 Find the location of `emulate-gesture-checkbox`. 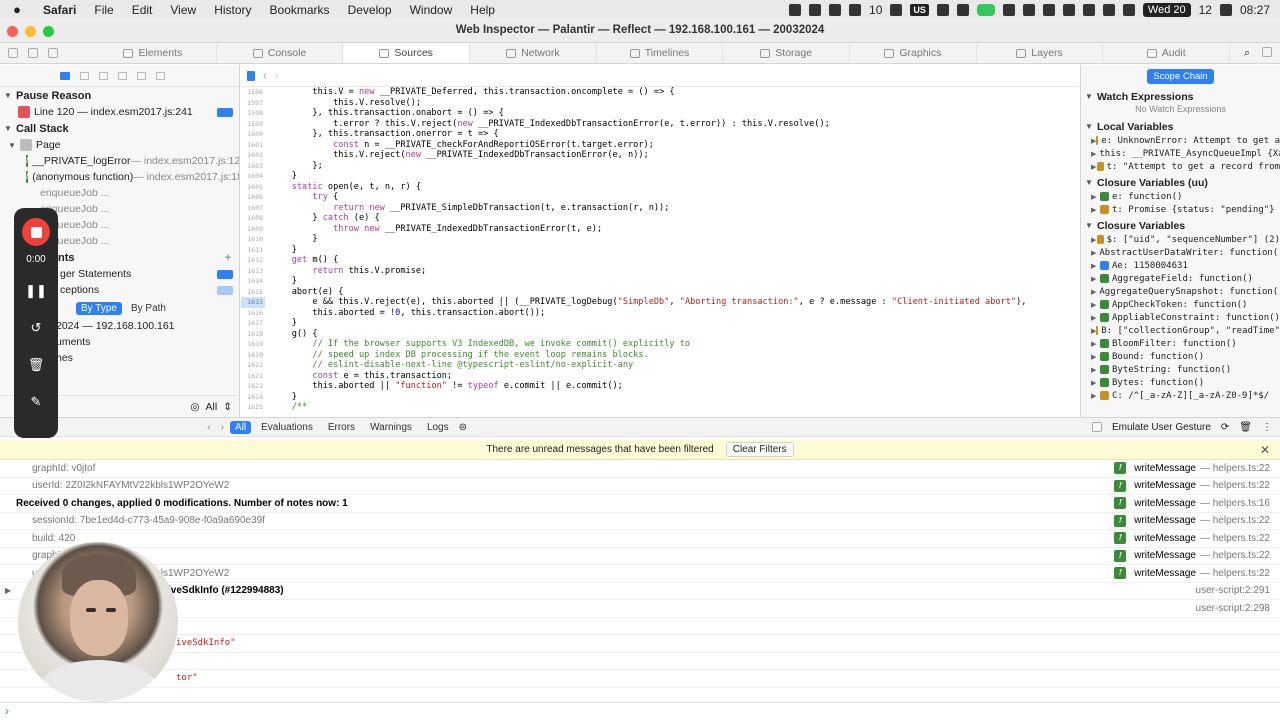

emulate-gesture-checkbox is located at coordinates (1096, 427).